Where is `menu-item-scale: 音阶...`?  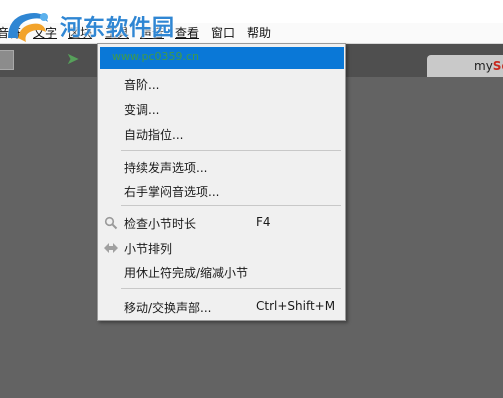
menu-item-scale: 音阶... is located at coordinates (221, 84).